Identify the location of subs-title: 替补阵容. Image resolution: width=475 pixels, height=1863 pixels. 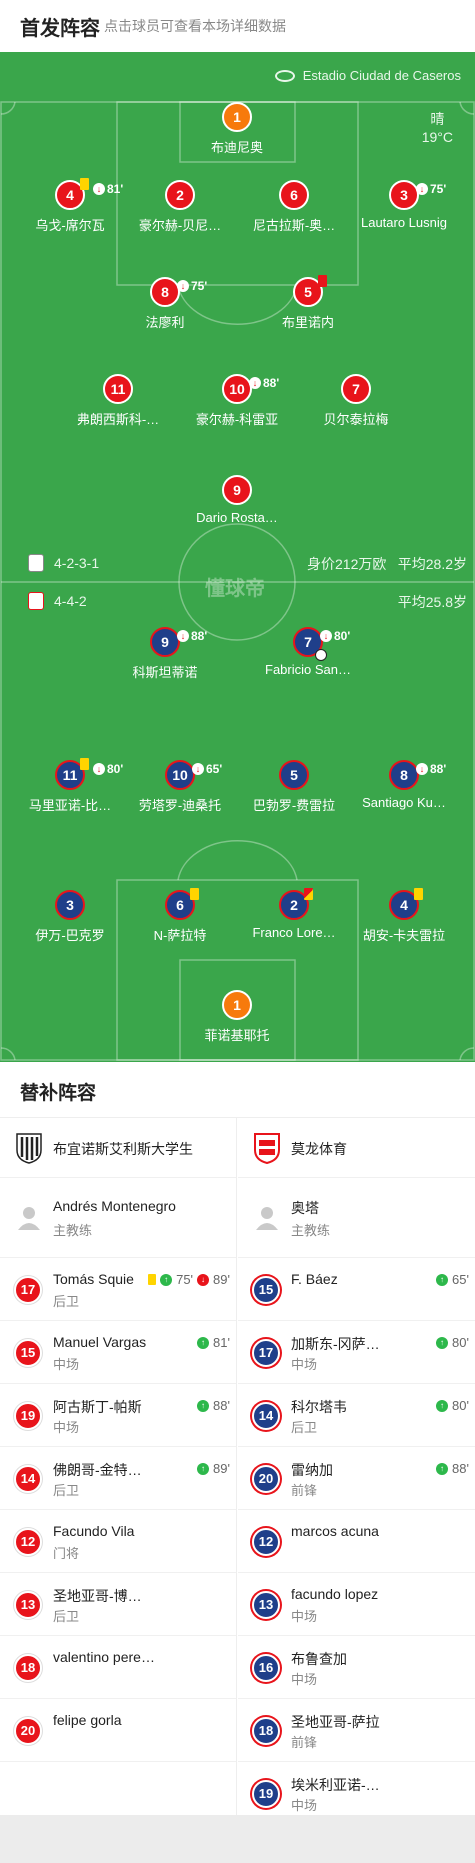
(58, 1093).